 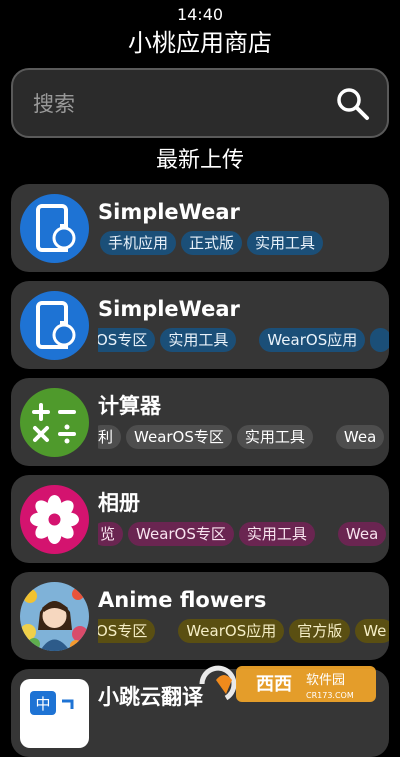 What do you see at coordinates (54, 422) in the screenshot?
I see `calculator-icon` at bounding box center [54, 422].